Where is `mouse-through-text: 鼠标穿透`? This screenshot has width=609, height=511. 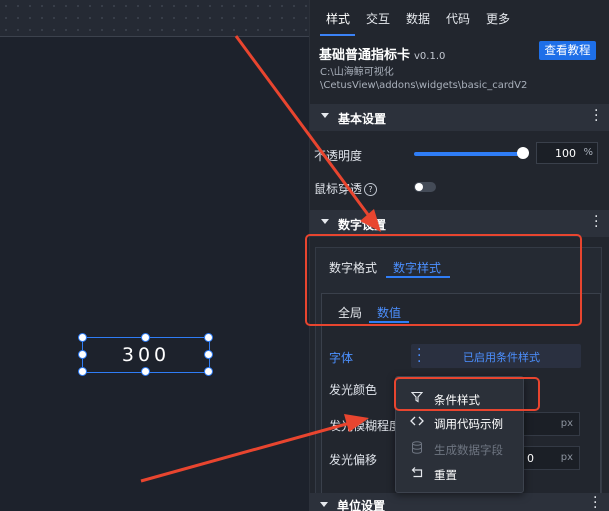 mouse-through-text: 鼠标穿透 is located at coordinates (338, 189).